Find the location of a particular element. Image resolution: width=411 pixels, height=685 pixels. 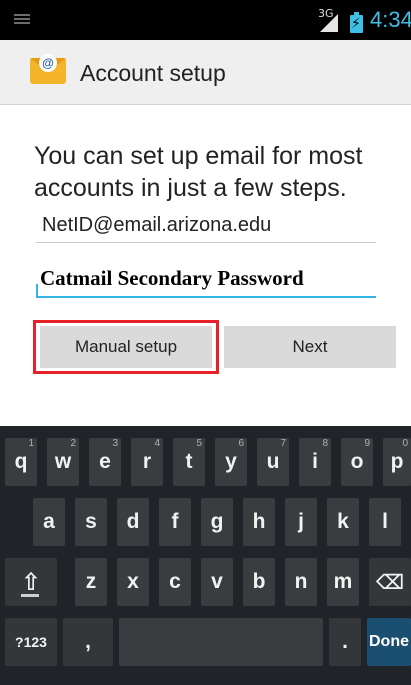

key-e: 3e is located at coordinates (105, 462).